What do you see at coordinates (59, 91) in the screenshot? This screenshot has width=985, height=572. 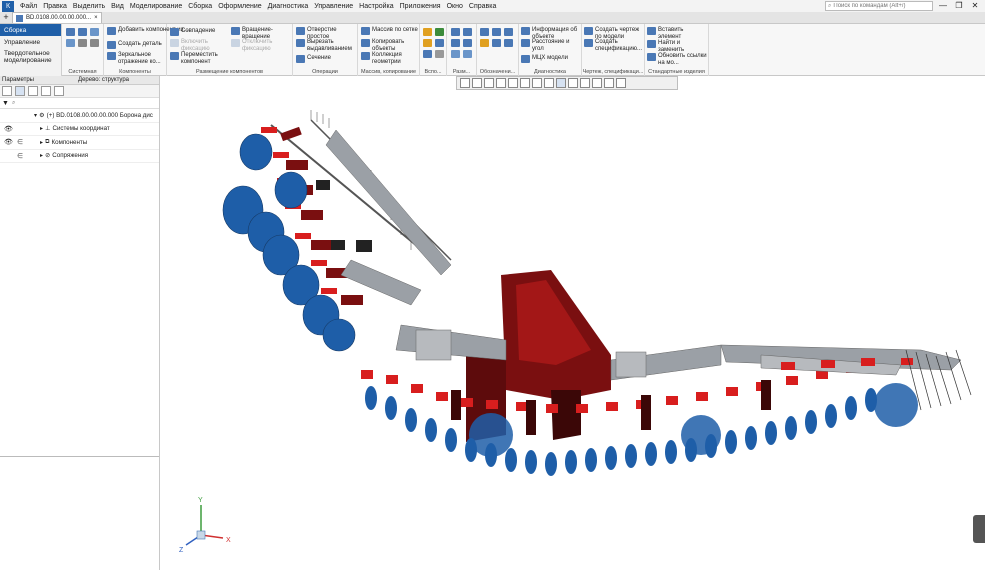 I see `expand-icon` at bounding box center [59, 91].